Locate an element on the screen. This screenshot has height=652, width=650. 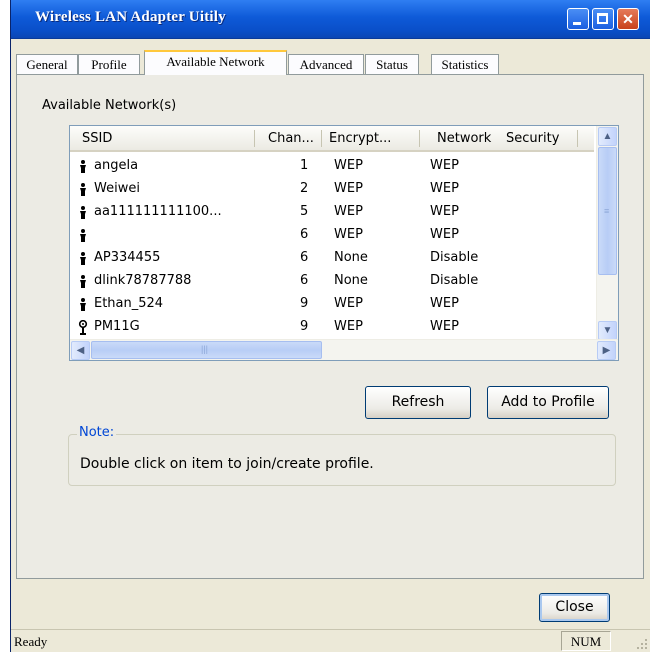
tab-statistics: Statistics is located at coordinates (465, 64).